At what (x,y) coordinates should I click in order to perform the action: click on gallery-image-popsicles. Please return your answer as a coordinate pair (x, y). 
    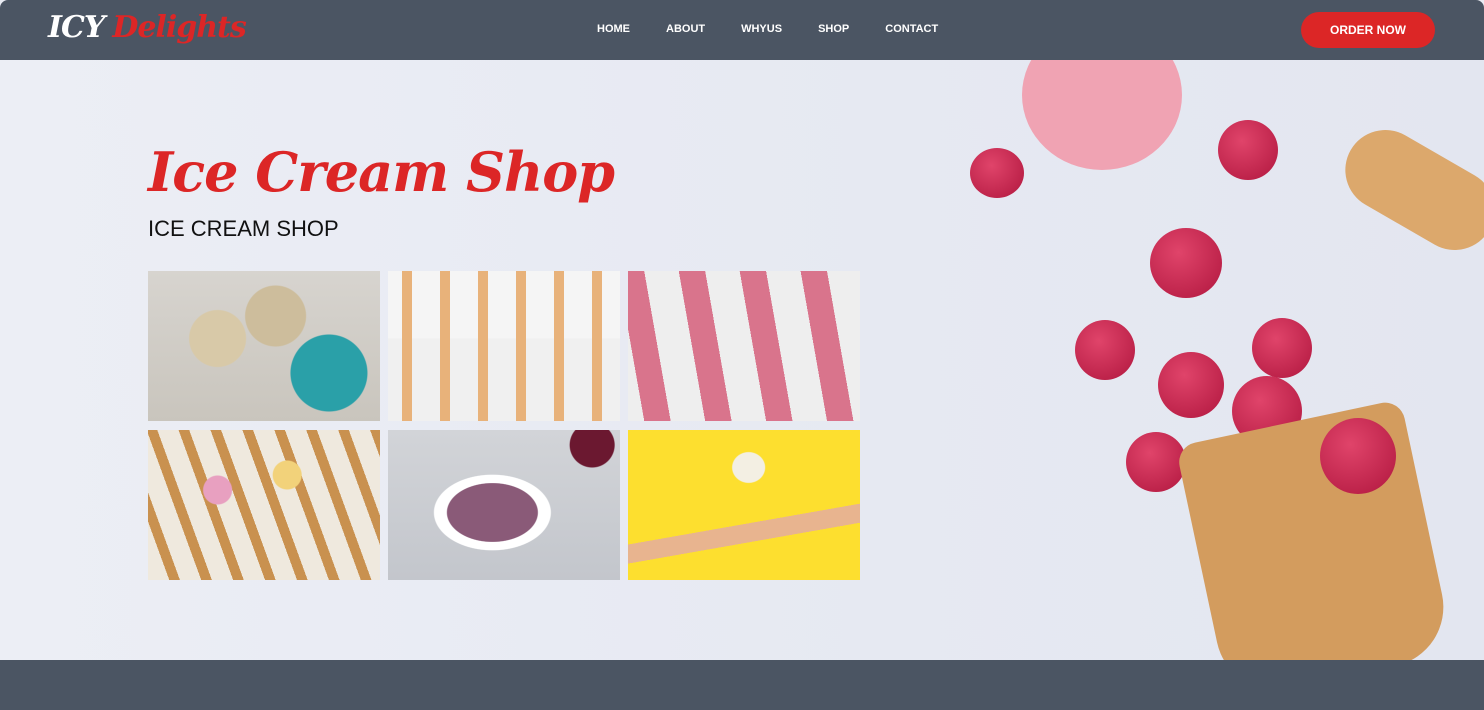
    Looking at the image, I should click on (744, 346).